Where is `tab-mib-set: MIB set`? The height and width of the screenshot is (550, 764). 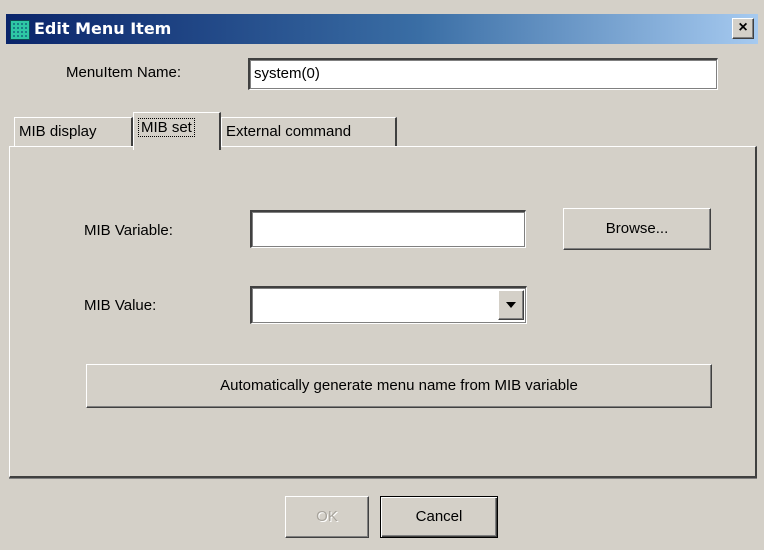 tab-mib-set: MIB set is located at coordinates (177, 131).